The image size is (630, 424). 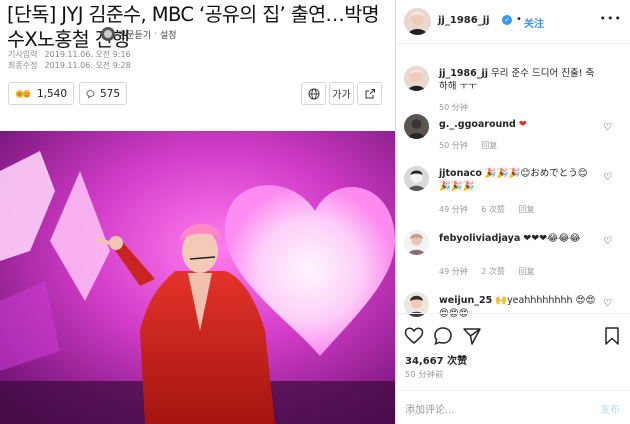 What do you see at coordinates (534, 22) in the screenshot?
I see `follow-button: 关注` at bounding box center [534, 22].